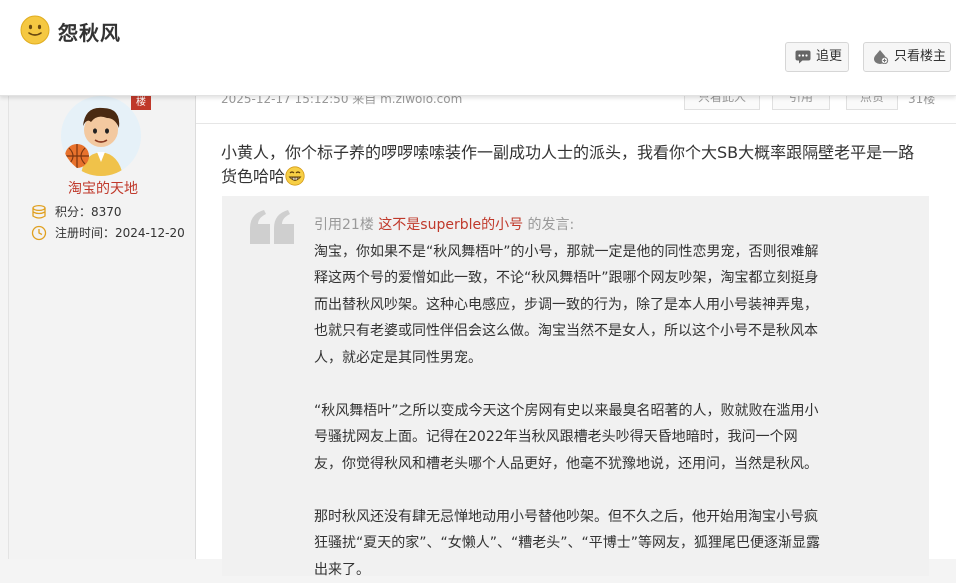 The height and width of the screenshot is (583, 956). Describe the element at coordinates (551, 225) in the screenshot. I see `quote-suffix: 的发言:` at that location.